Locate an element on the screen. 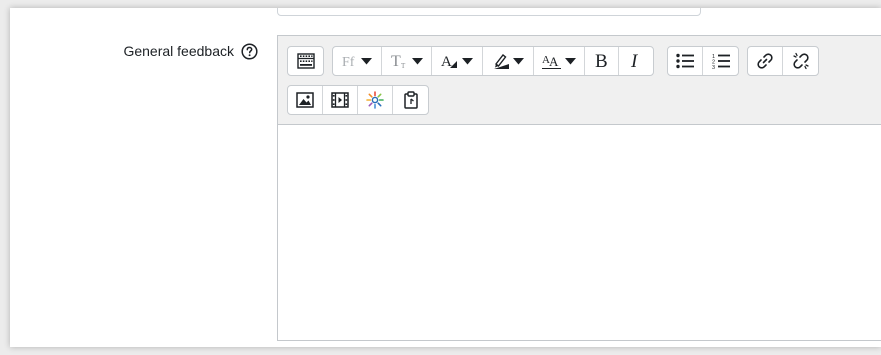 The width and height of the screenshot is (881, 355). unlink-button is located at coordinates (800, 61).